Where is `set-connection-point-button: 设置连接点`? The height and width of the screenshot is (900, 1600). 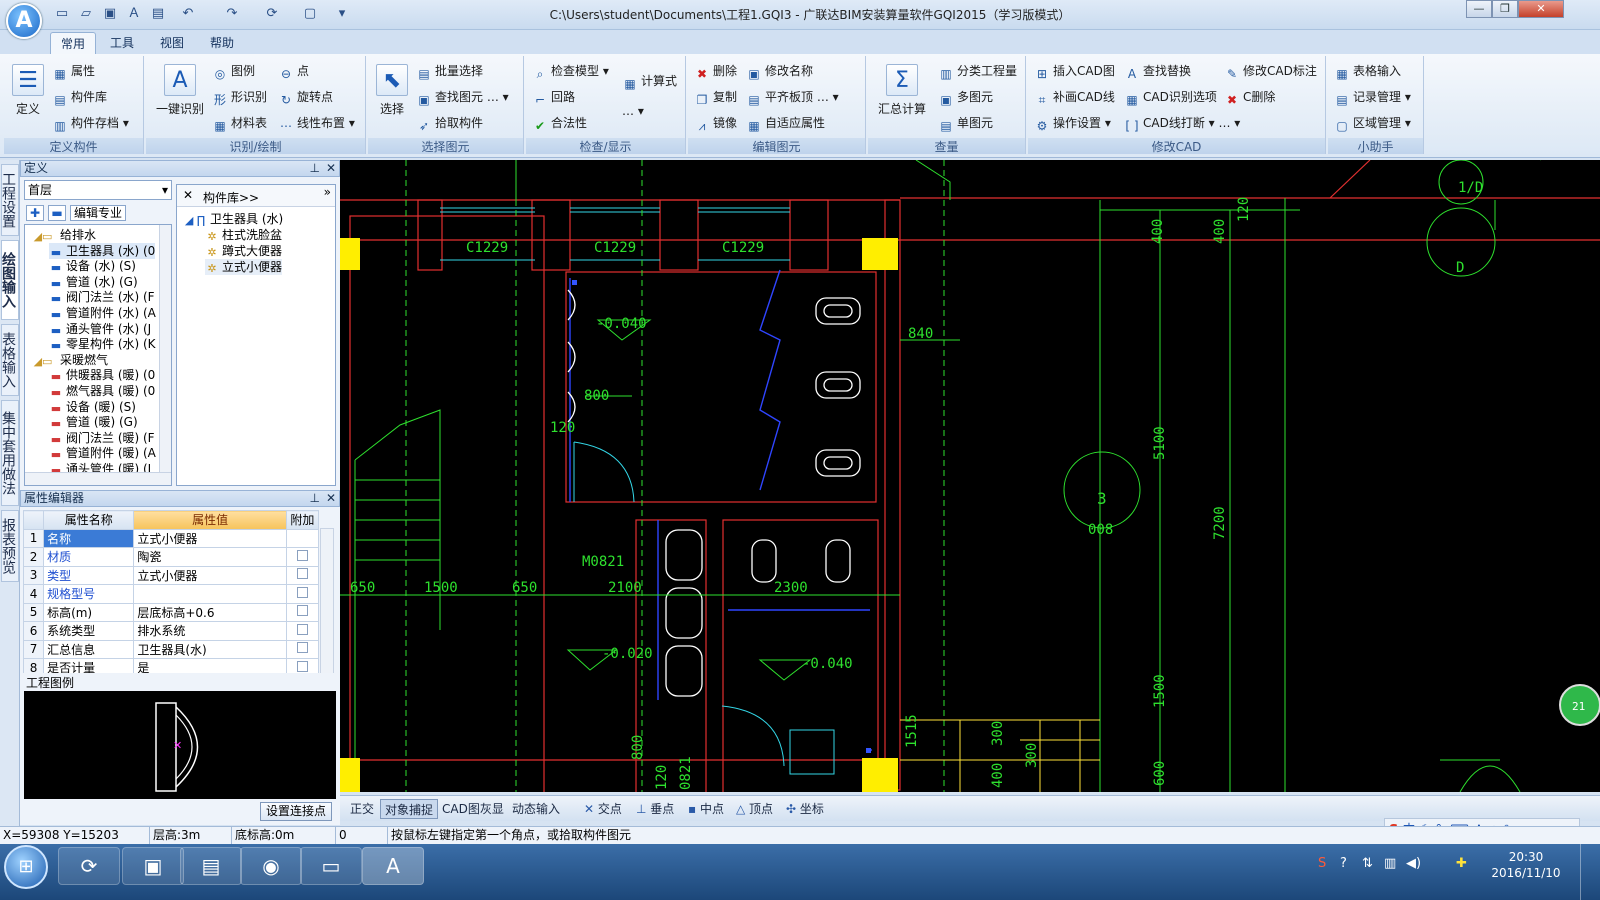
set-connection-point-button: 设置连接点 is located at coordinates (296, 811).